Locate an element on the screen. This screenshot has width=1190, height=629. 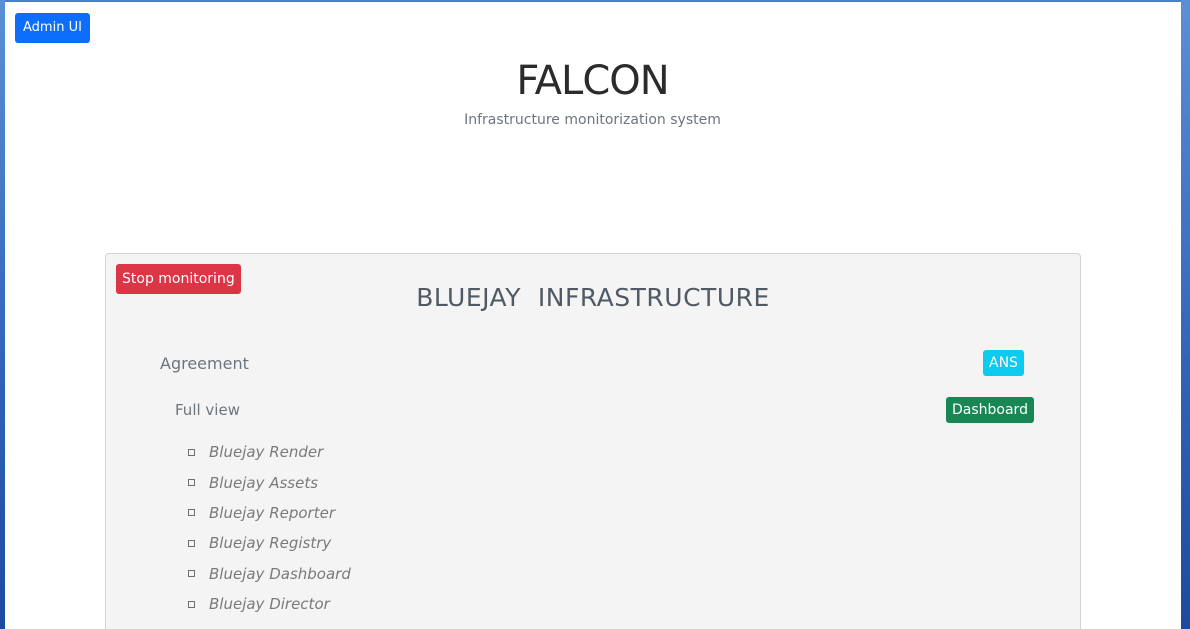
dashboard-button: Dashboard is located at coordinates (990, 410).